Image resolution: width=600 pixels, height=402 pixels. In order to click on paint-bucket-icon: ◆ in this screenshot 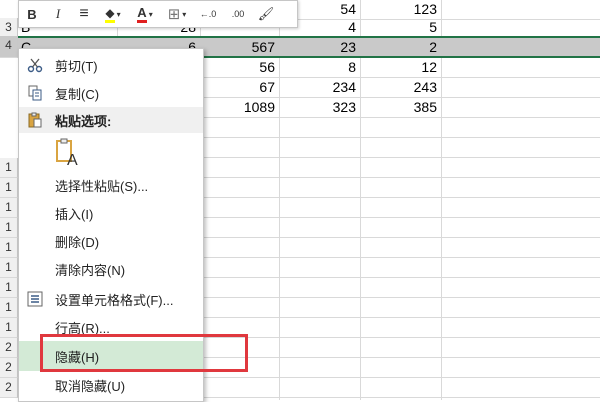, I will do `click(110, 14)`.